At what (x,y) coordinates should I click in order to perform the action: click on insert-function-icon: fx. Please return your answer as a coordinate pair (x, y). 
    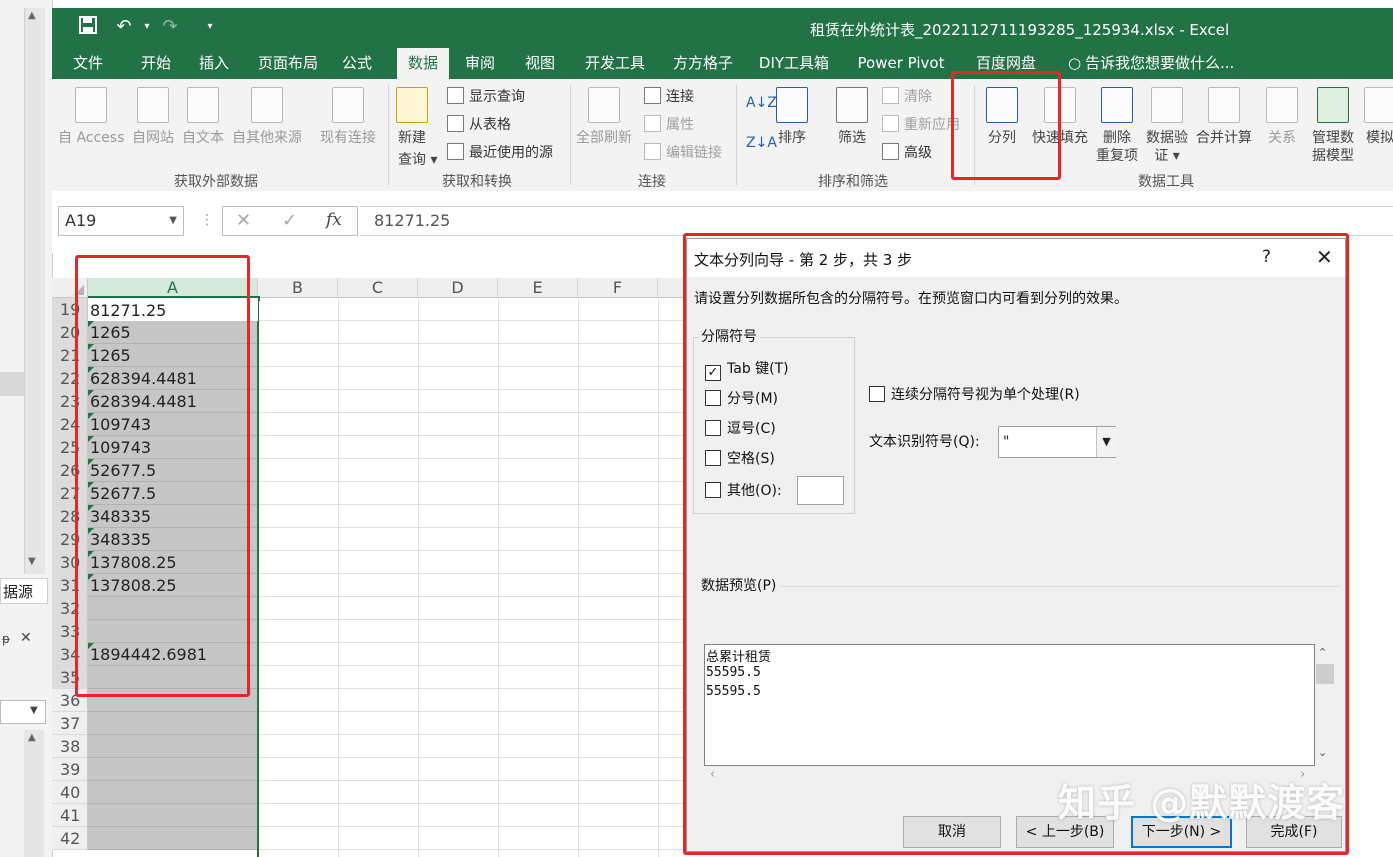
    Looking at the image, I should click on (334, 220).